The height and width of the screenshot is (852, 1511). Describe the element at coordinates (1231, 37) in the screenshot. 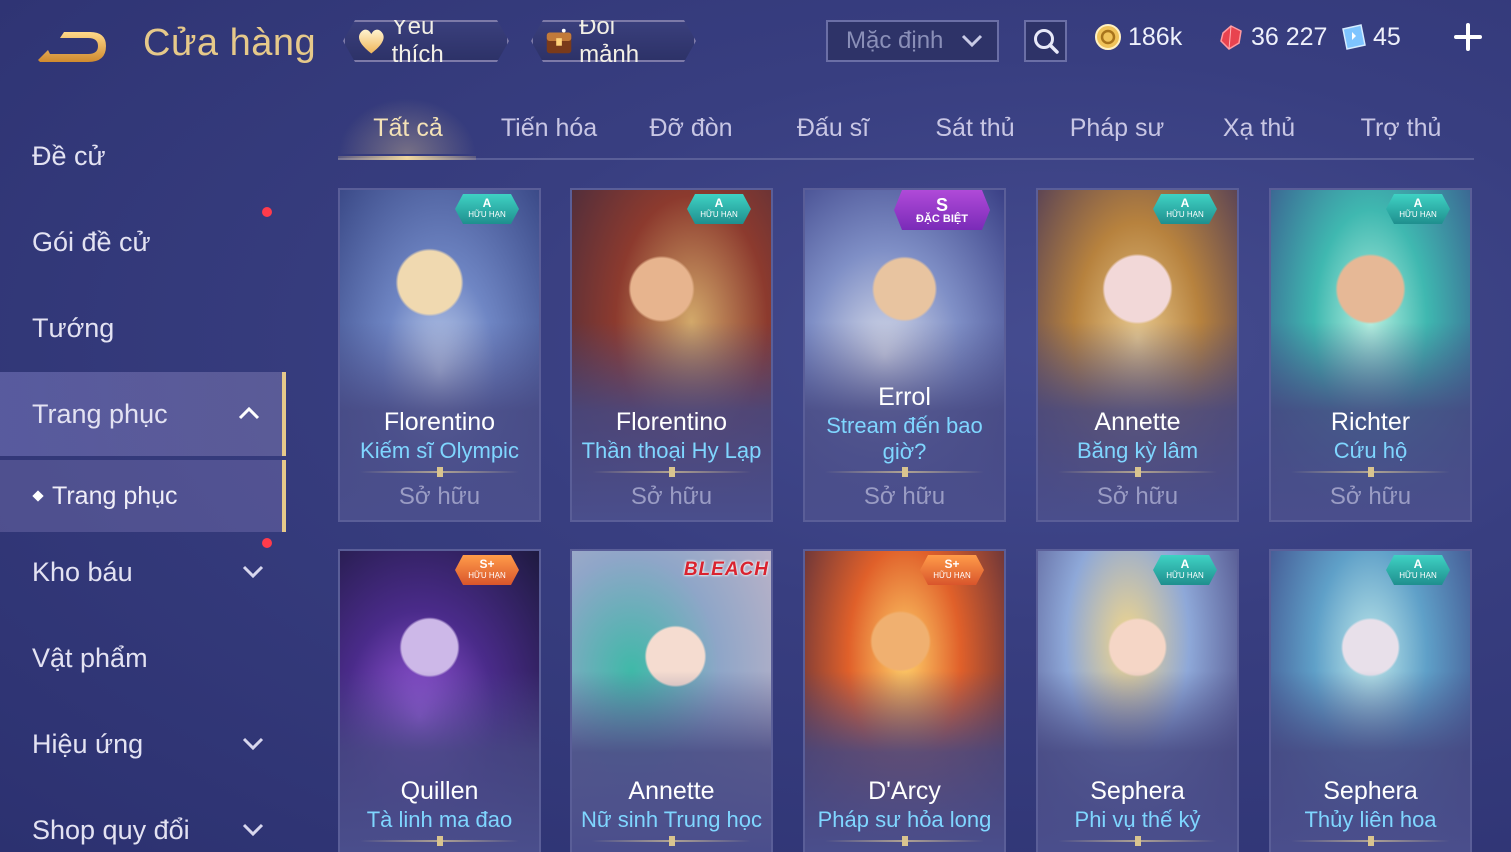

I see `red-gem-icon` at that location.